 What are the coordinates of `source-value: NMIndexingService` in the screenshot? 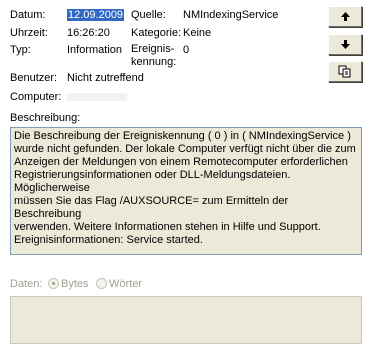 It's located at (231, 15).